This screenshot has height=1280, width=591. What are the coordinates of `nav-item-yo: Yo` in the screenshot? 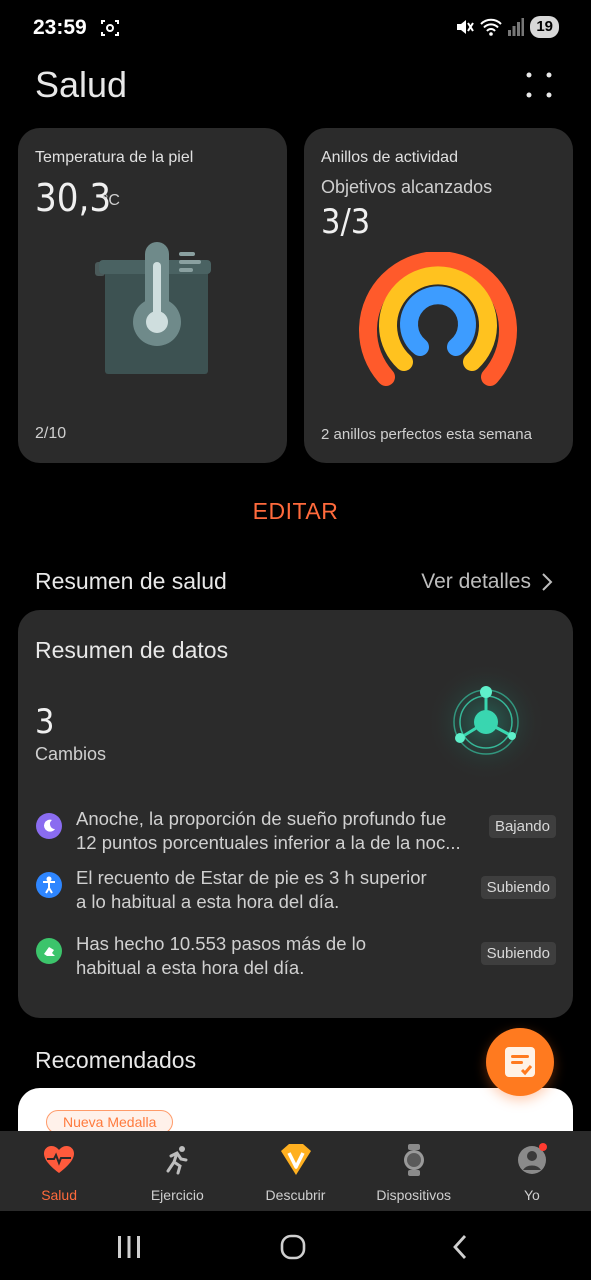 It's located at (532, 1171).